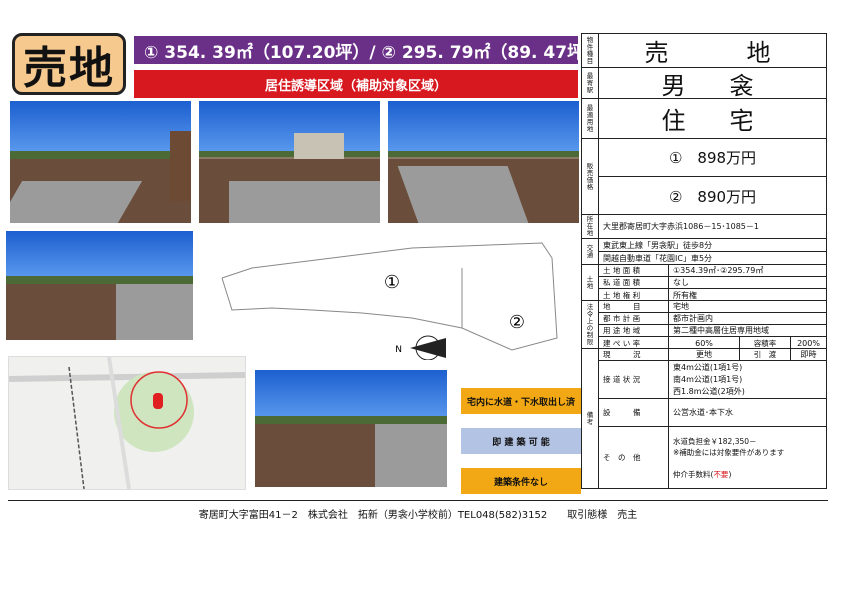 Image resolution: width=842 pixels, height=595 pixels. Describe the element at coordinates (658, 245) in the screenshot. I see `traffic-train-text: 東武東上線「男衾駅」徒歩8分` at that location.